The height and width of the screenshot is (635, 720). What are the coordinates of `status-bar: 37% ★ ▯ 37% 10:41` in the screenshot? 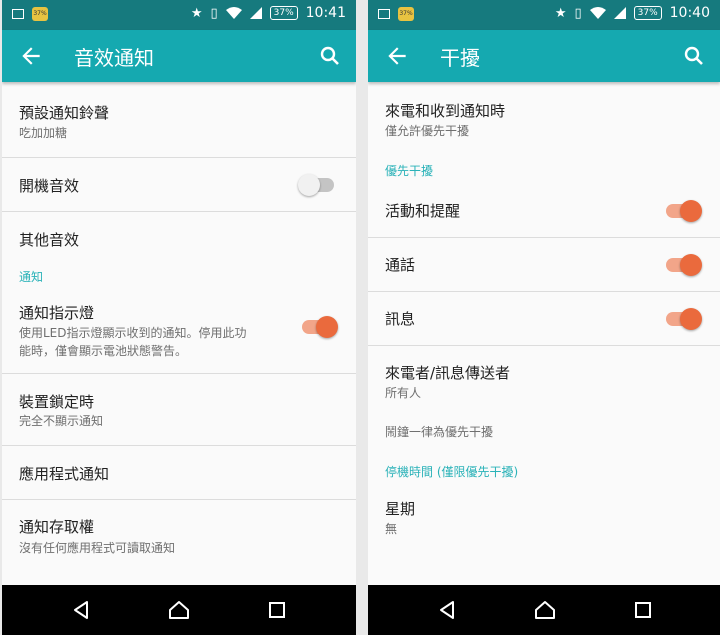 It's located at (179, 15).